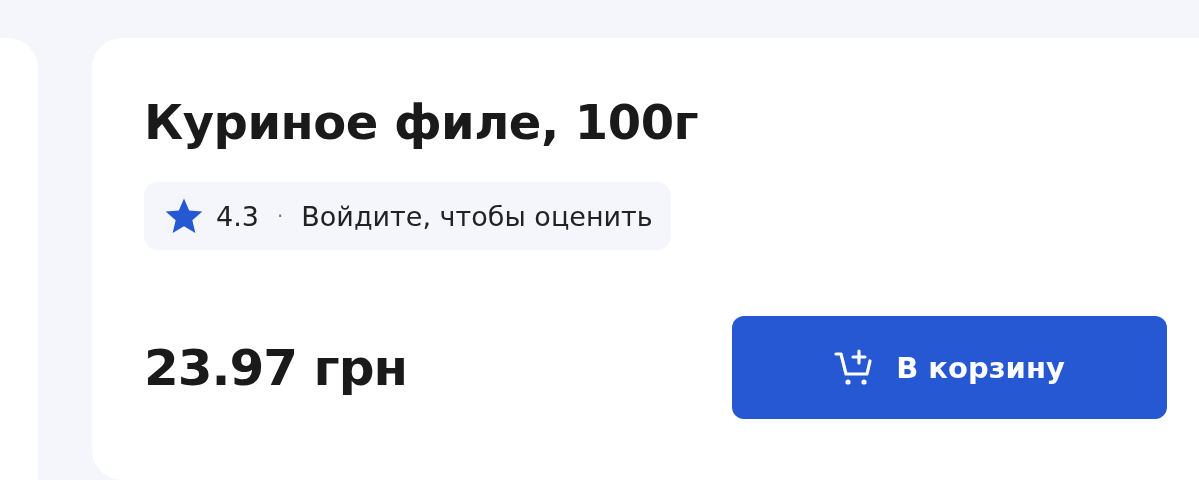 Image resolution: width=1199 pixels, height=480 pixels. I want to click on product-price: 23.97 грн, so click(276, 367).